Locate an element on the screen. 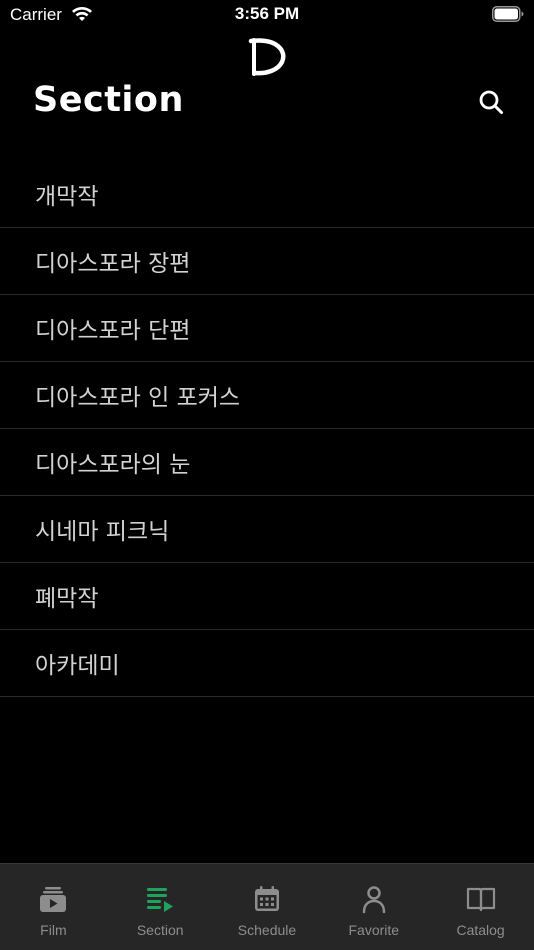  section-item: 아카데미 is located at coordinates (267, 663).